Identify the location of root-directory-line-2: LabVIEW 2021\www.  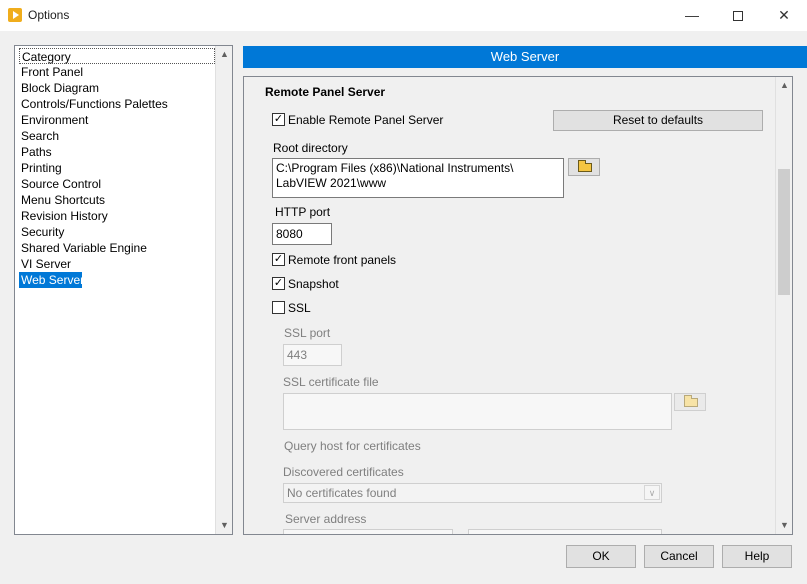
(331, 183).